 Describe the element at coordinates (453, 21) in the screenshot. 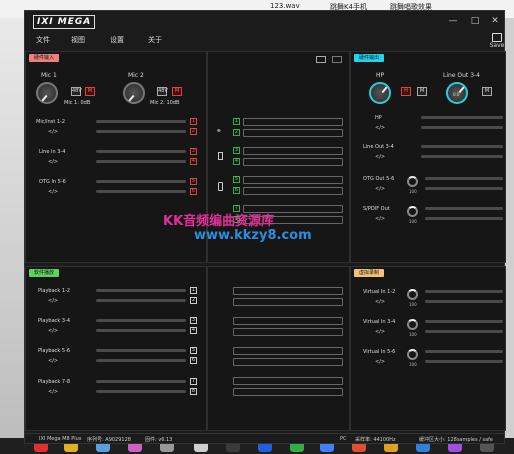

I see `minimize-button: —` at that location.